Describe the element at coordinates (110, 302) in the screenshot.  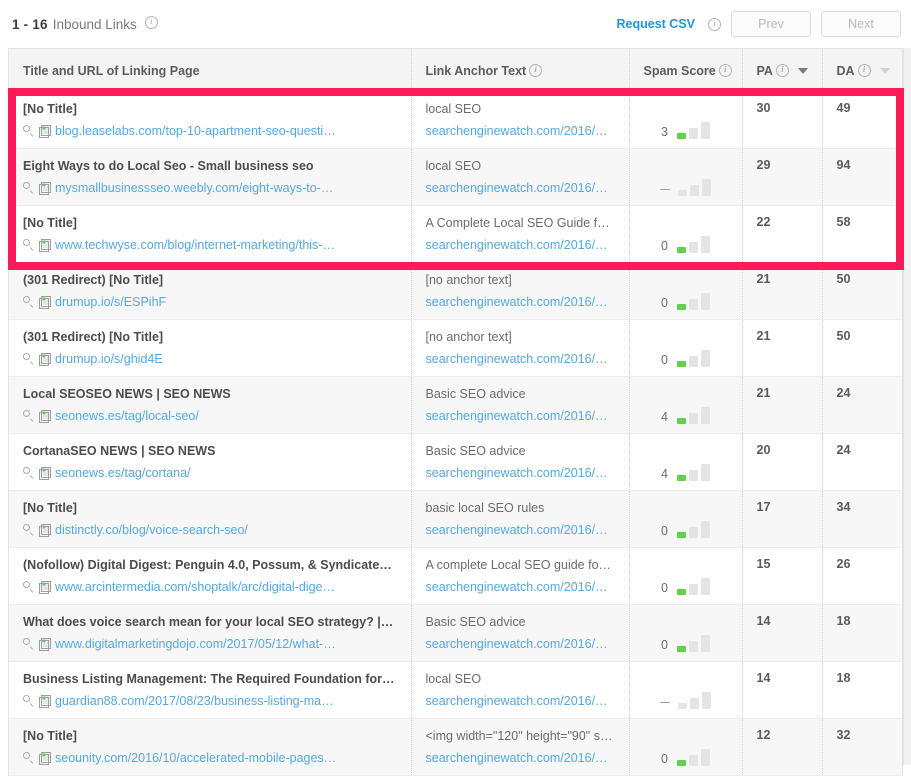
I see `linking-page-url: drumup.io/s/ESPihF` at that location.